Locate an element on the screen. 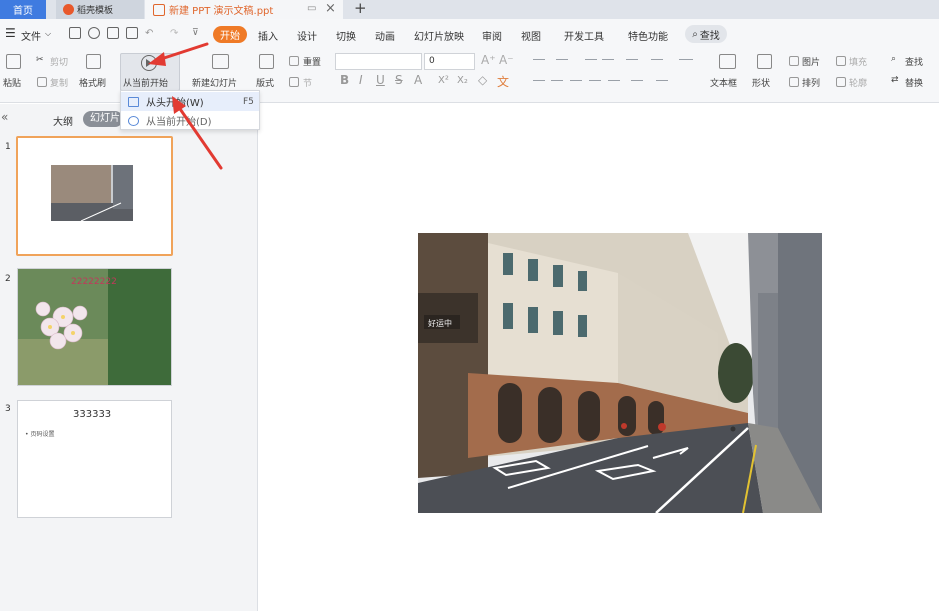  layout-label: 版式 is located at coordinates (265, 82).